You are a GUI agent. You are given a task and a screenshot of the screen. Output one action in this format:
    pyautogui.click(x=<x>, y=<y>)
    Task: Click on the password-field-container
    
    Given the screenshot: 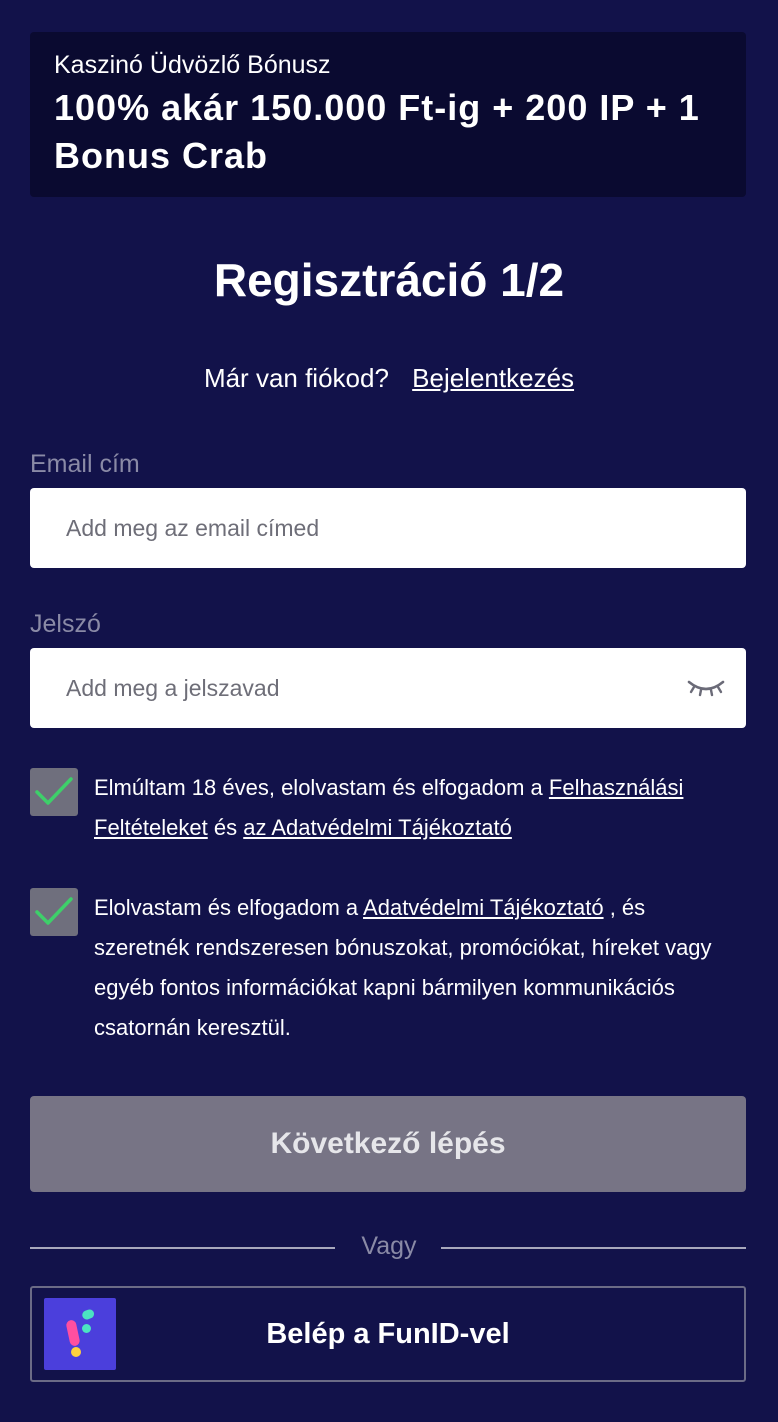 What is the action you would take?
    pyautogui.click(x=388, y=688)
    